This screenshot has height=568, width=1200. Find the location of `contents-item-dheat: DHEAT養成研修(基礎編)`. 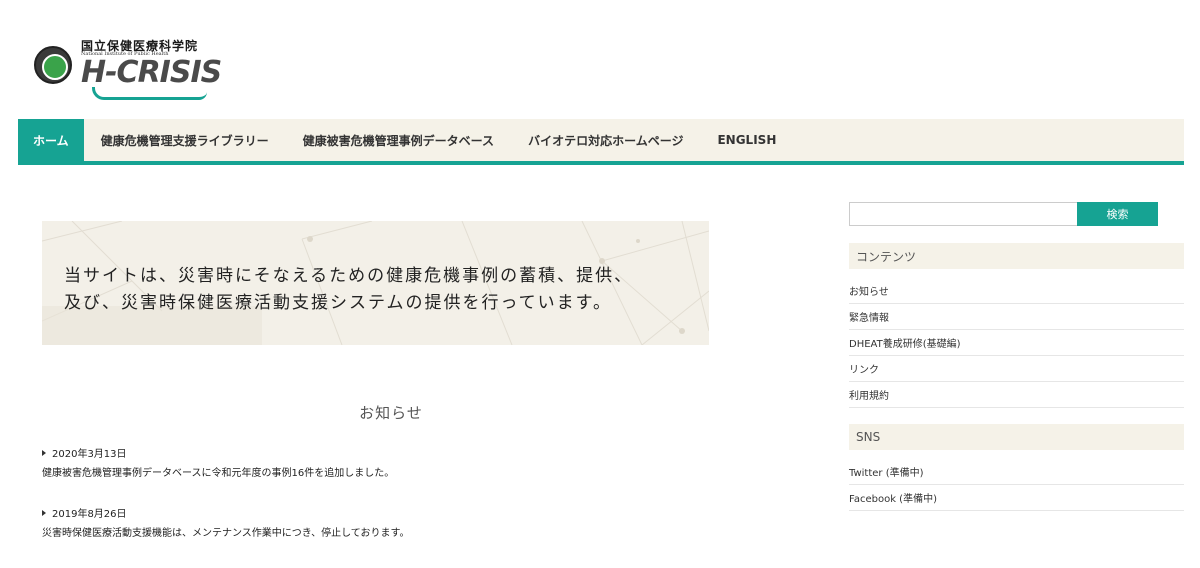

contents-item-dheat: DHEAT養成研修(基礎編) is located at coordinates (1016, 343).